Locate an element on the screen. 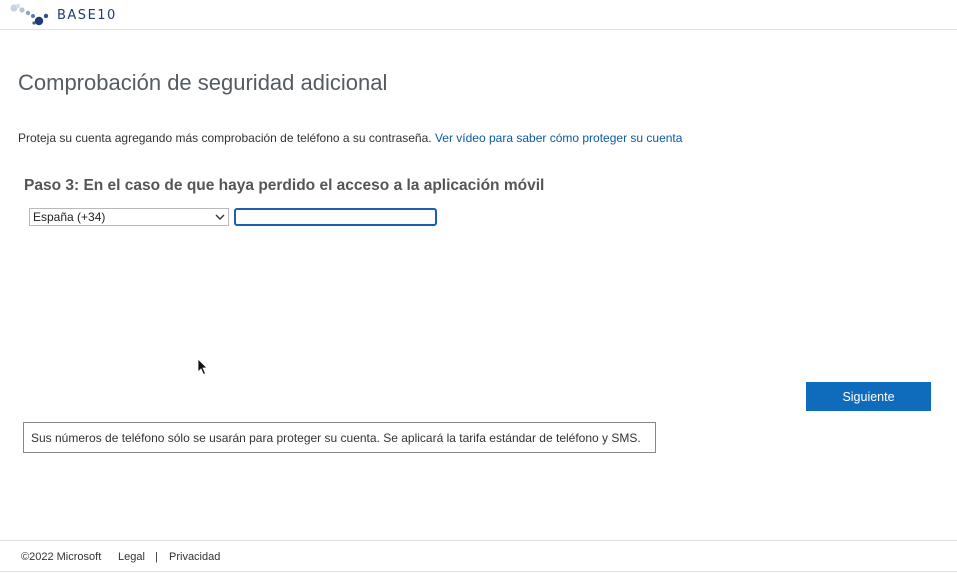  legal-link: Legal is located at coordinates (131, 557).